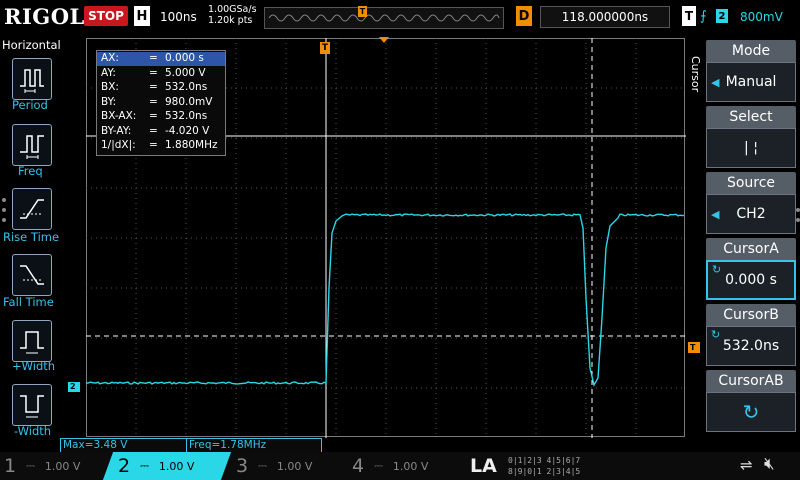 The height and width of the screenshot is (480, 800). Describe the element at coordinates (722, 16) in the screenshot. I see `trigger-source: 2` at that location.